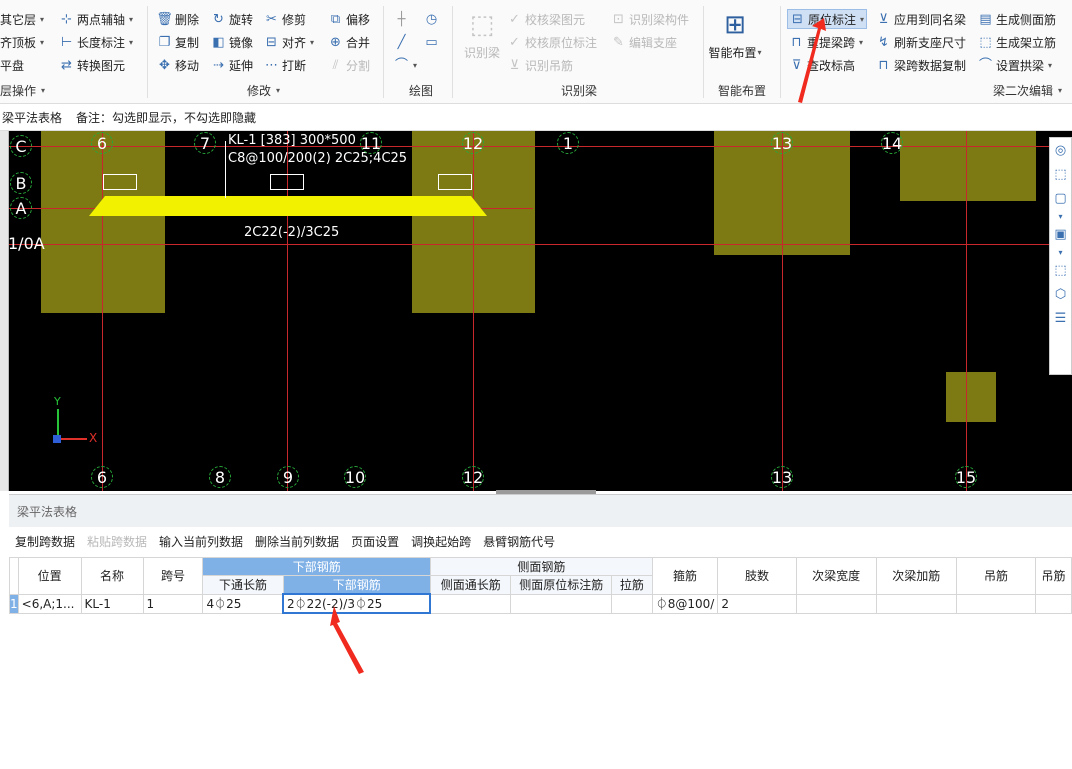  What do you see at coordinates (297, 541) in the screenshot?
I see `delete-column-data-button: 删除当前列数据` at bounding box center [297, 541].